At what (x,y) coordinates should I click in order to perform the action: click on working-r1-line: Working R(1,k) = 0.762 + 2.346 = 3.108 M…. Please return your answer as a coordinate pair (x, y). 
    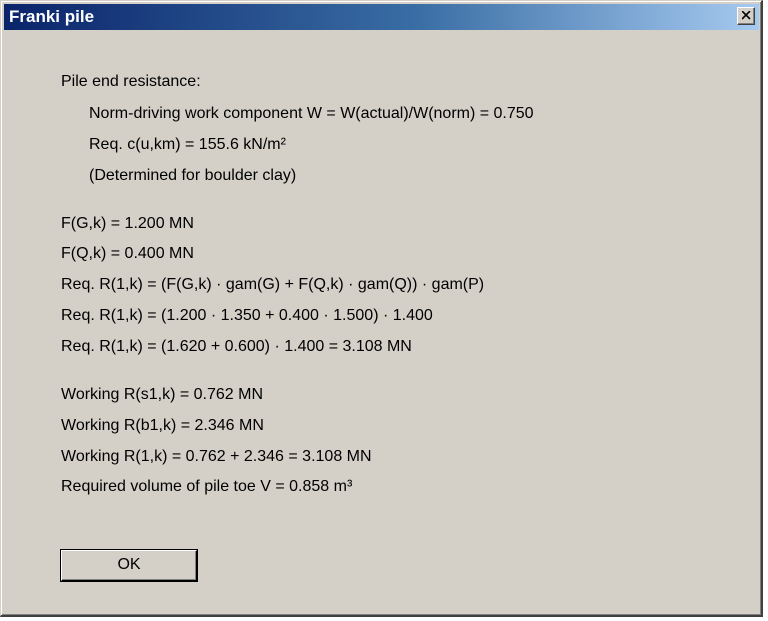
    Looking at the image, I should click on (216, 456).